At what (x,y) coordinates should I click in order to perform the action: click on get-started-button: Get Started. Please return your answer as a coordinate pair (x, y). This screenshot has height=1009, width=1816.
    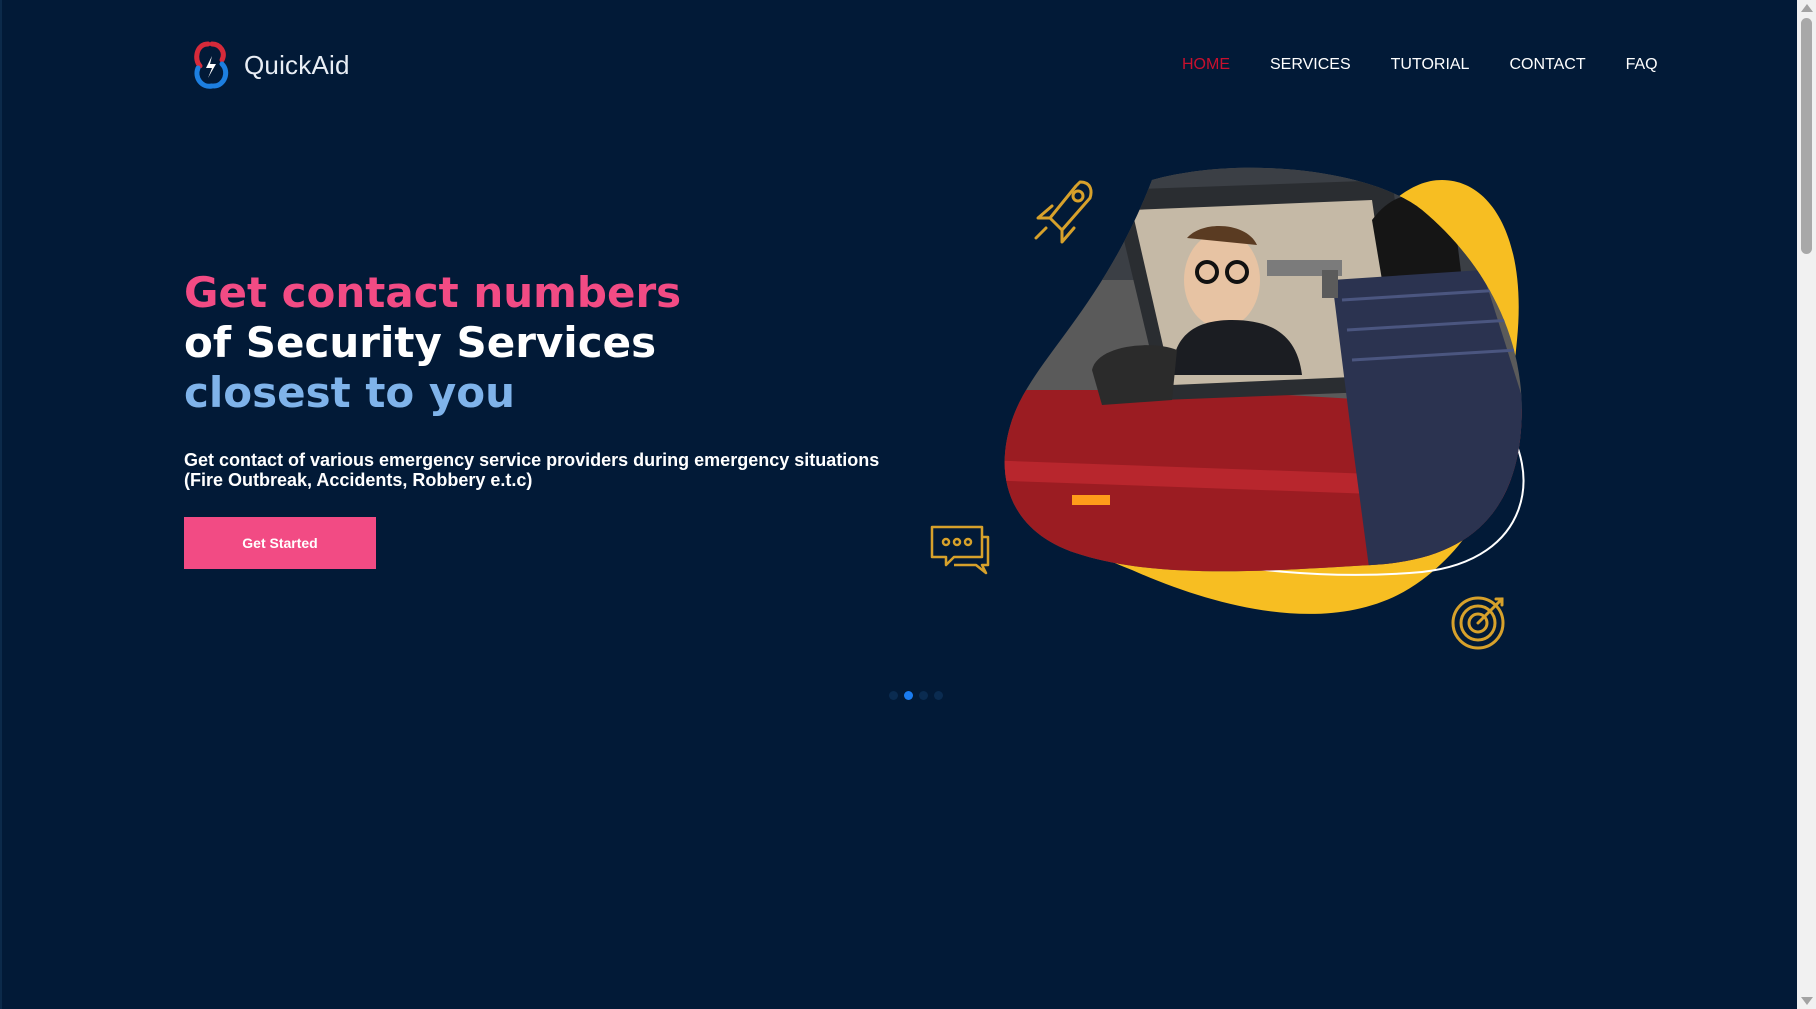
    Looking at the image, I should click on (280, 543).